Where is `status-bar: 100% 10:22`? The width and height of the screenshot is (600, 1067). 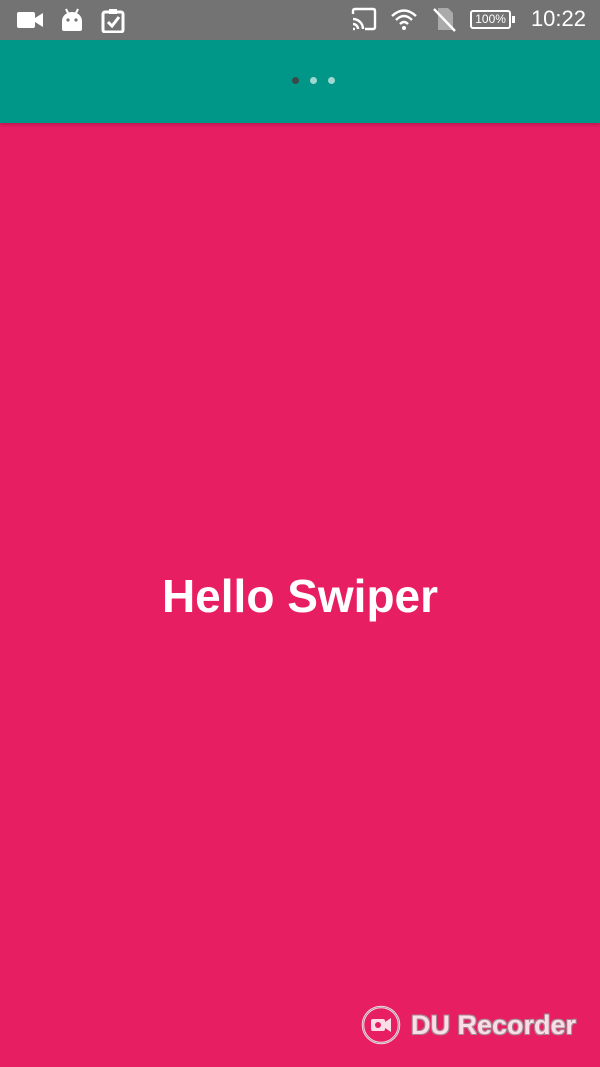 status-bar: 100% 10:22 is located at coordinates (300, 20).